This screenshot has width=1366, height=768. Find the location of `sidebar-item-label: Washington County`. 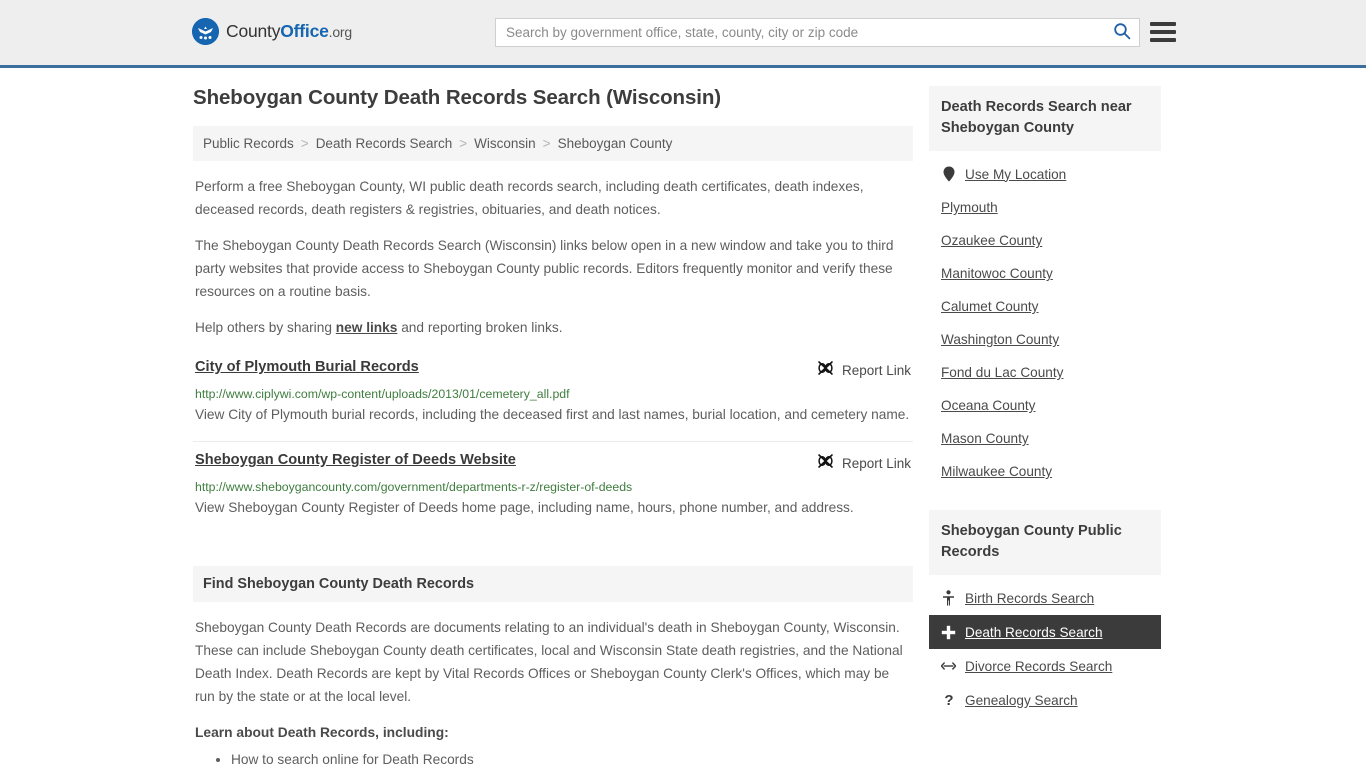

sidebar-item-label: Washington County is located at coordinates (1000, 339).